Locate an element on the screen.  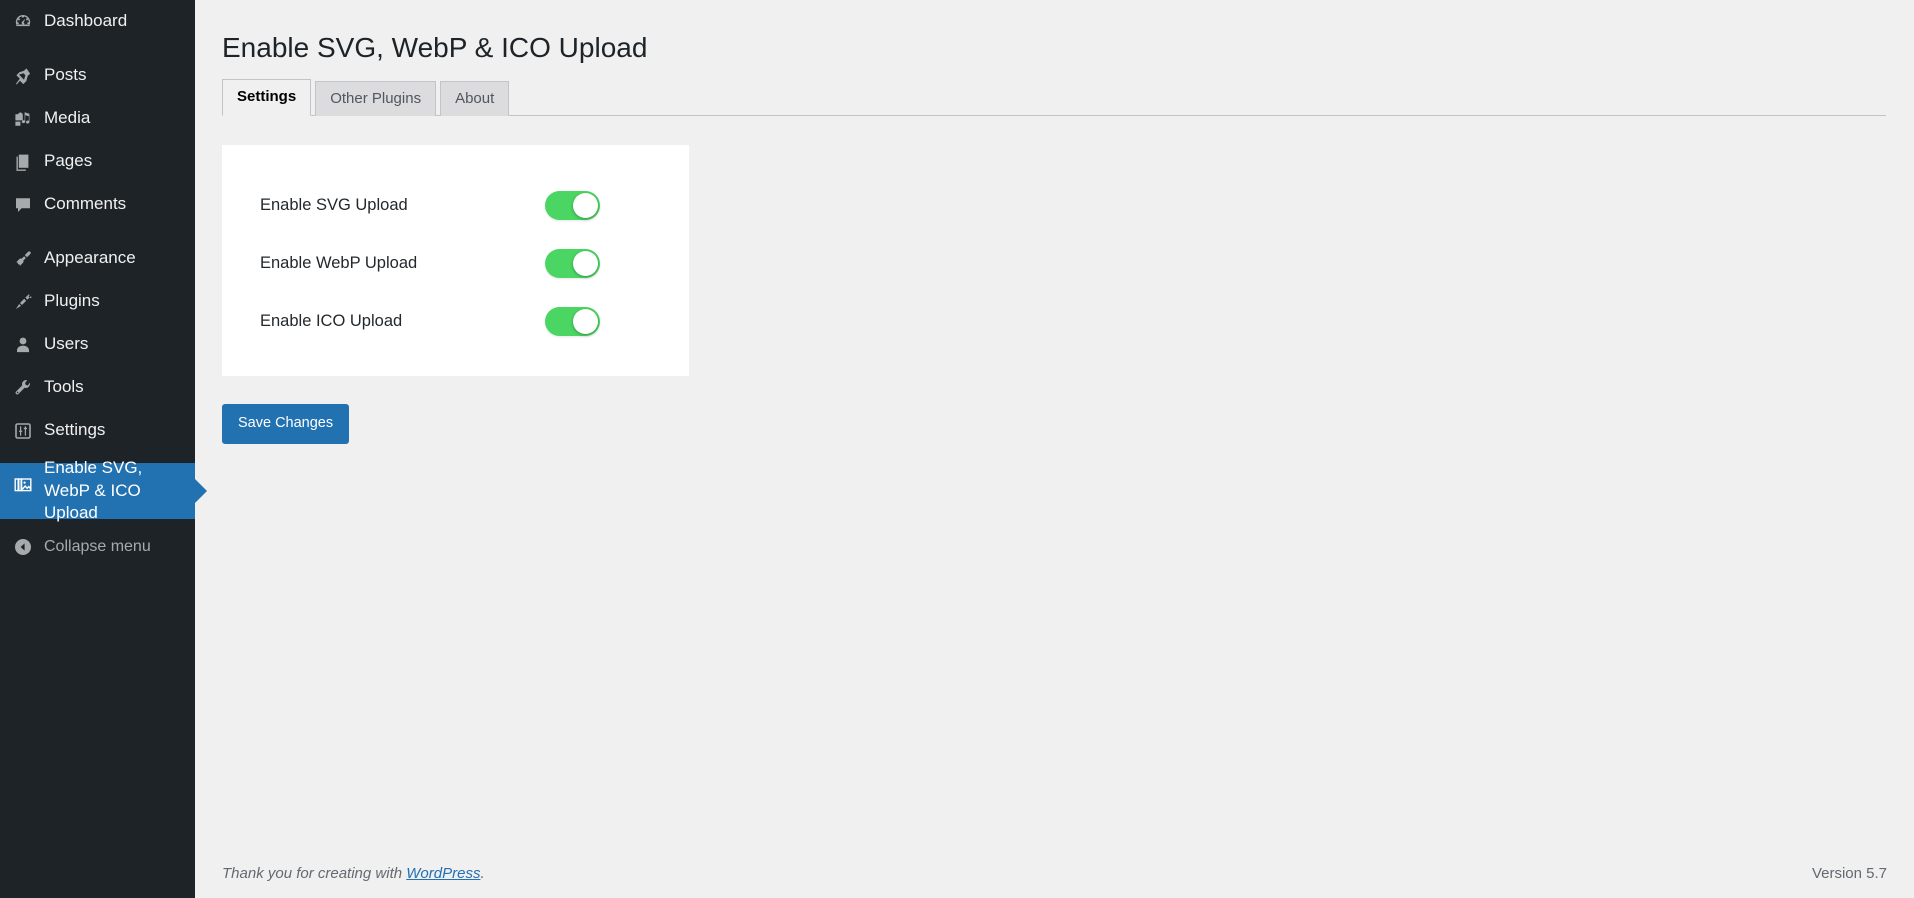
setting-row-svg: Enable SVG Upload is located at coordinates (455, 205).